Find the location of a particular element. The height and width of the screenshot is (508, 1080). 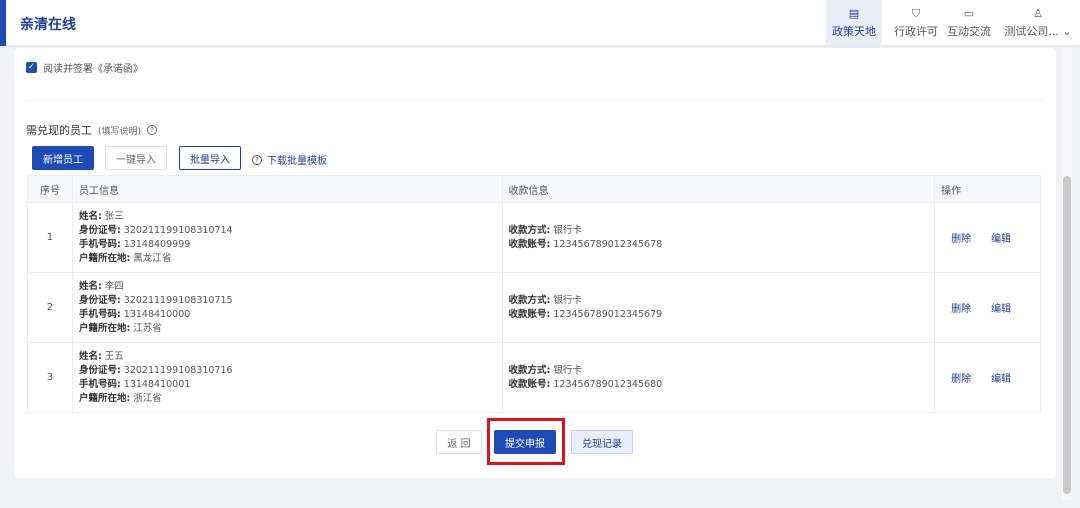

column-header-index: 序号 is located at coordinates (50, 189).